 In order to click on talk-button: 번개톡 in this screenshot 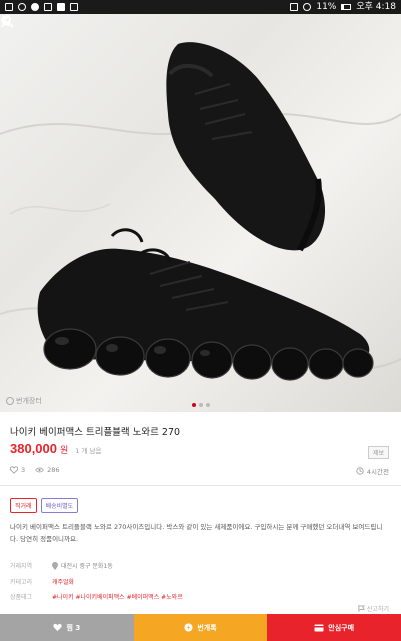, I will do `click(200, 627)`.